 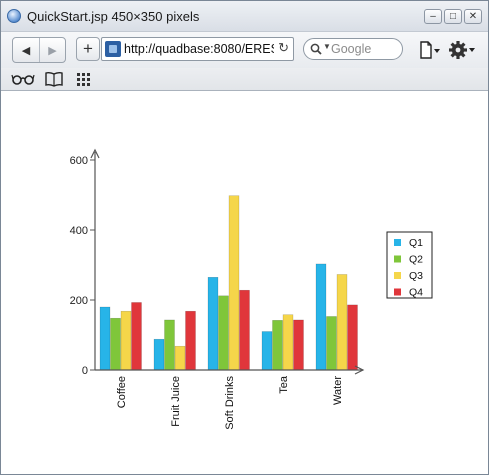 I want to click on y-tick-label: 400, so click(x=79, y=231).